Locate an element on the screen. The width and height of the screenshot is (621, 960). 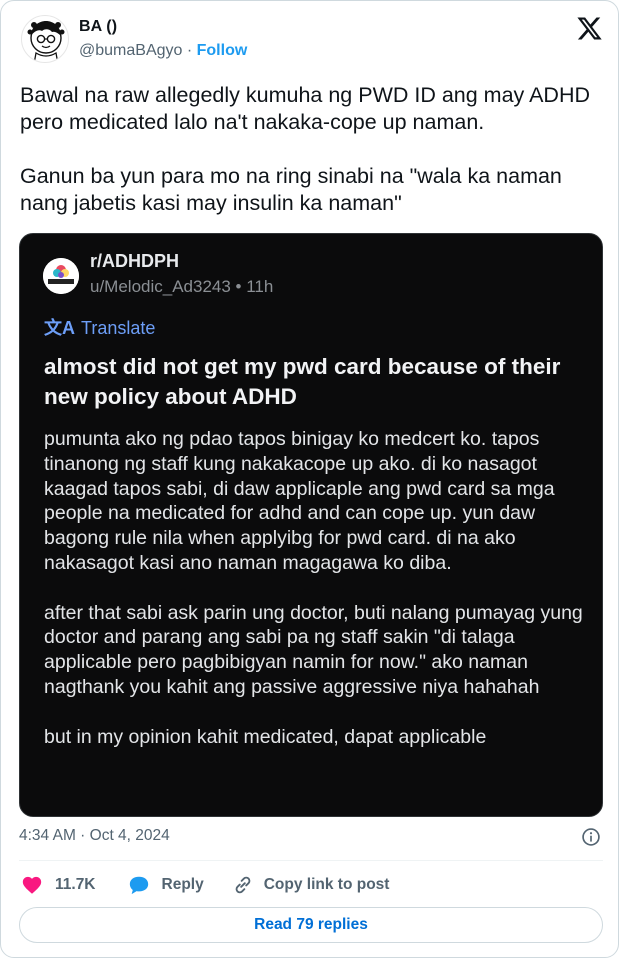
info-icon is located at coordinates (591, 837).